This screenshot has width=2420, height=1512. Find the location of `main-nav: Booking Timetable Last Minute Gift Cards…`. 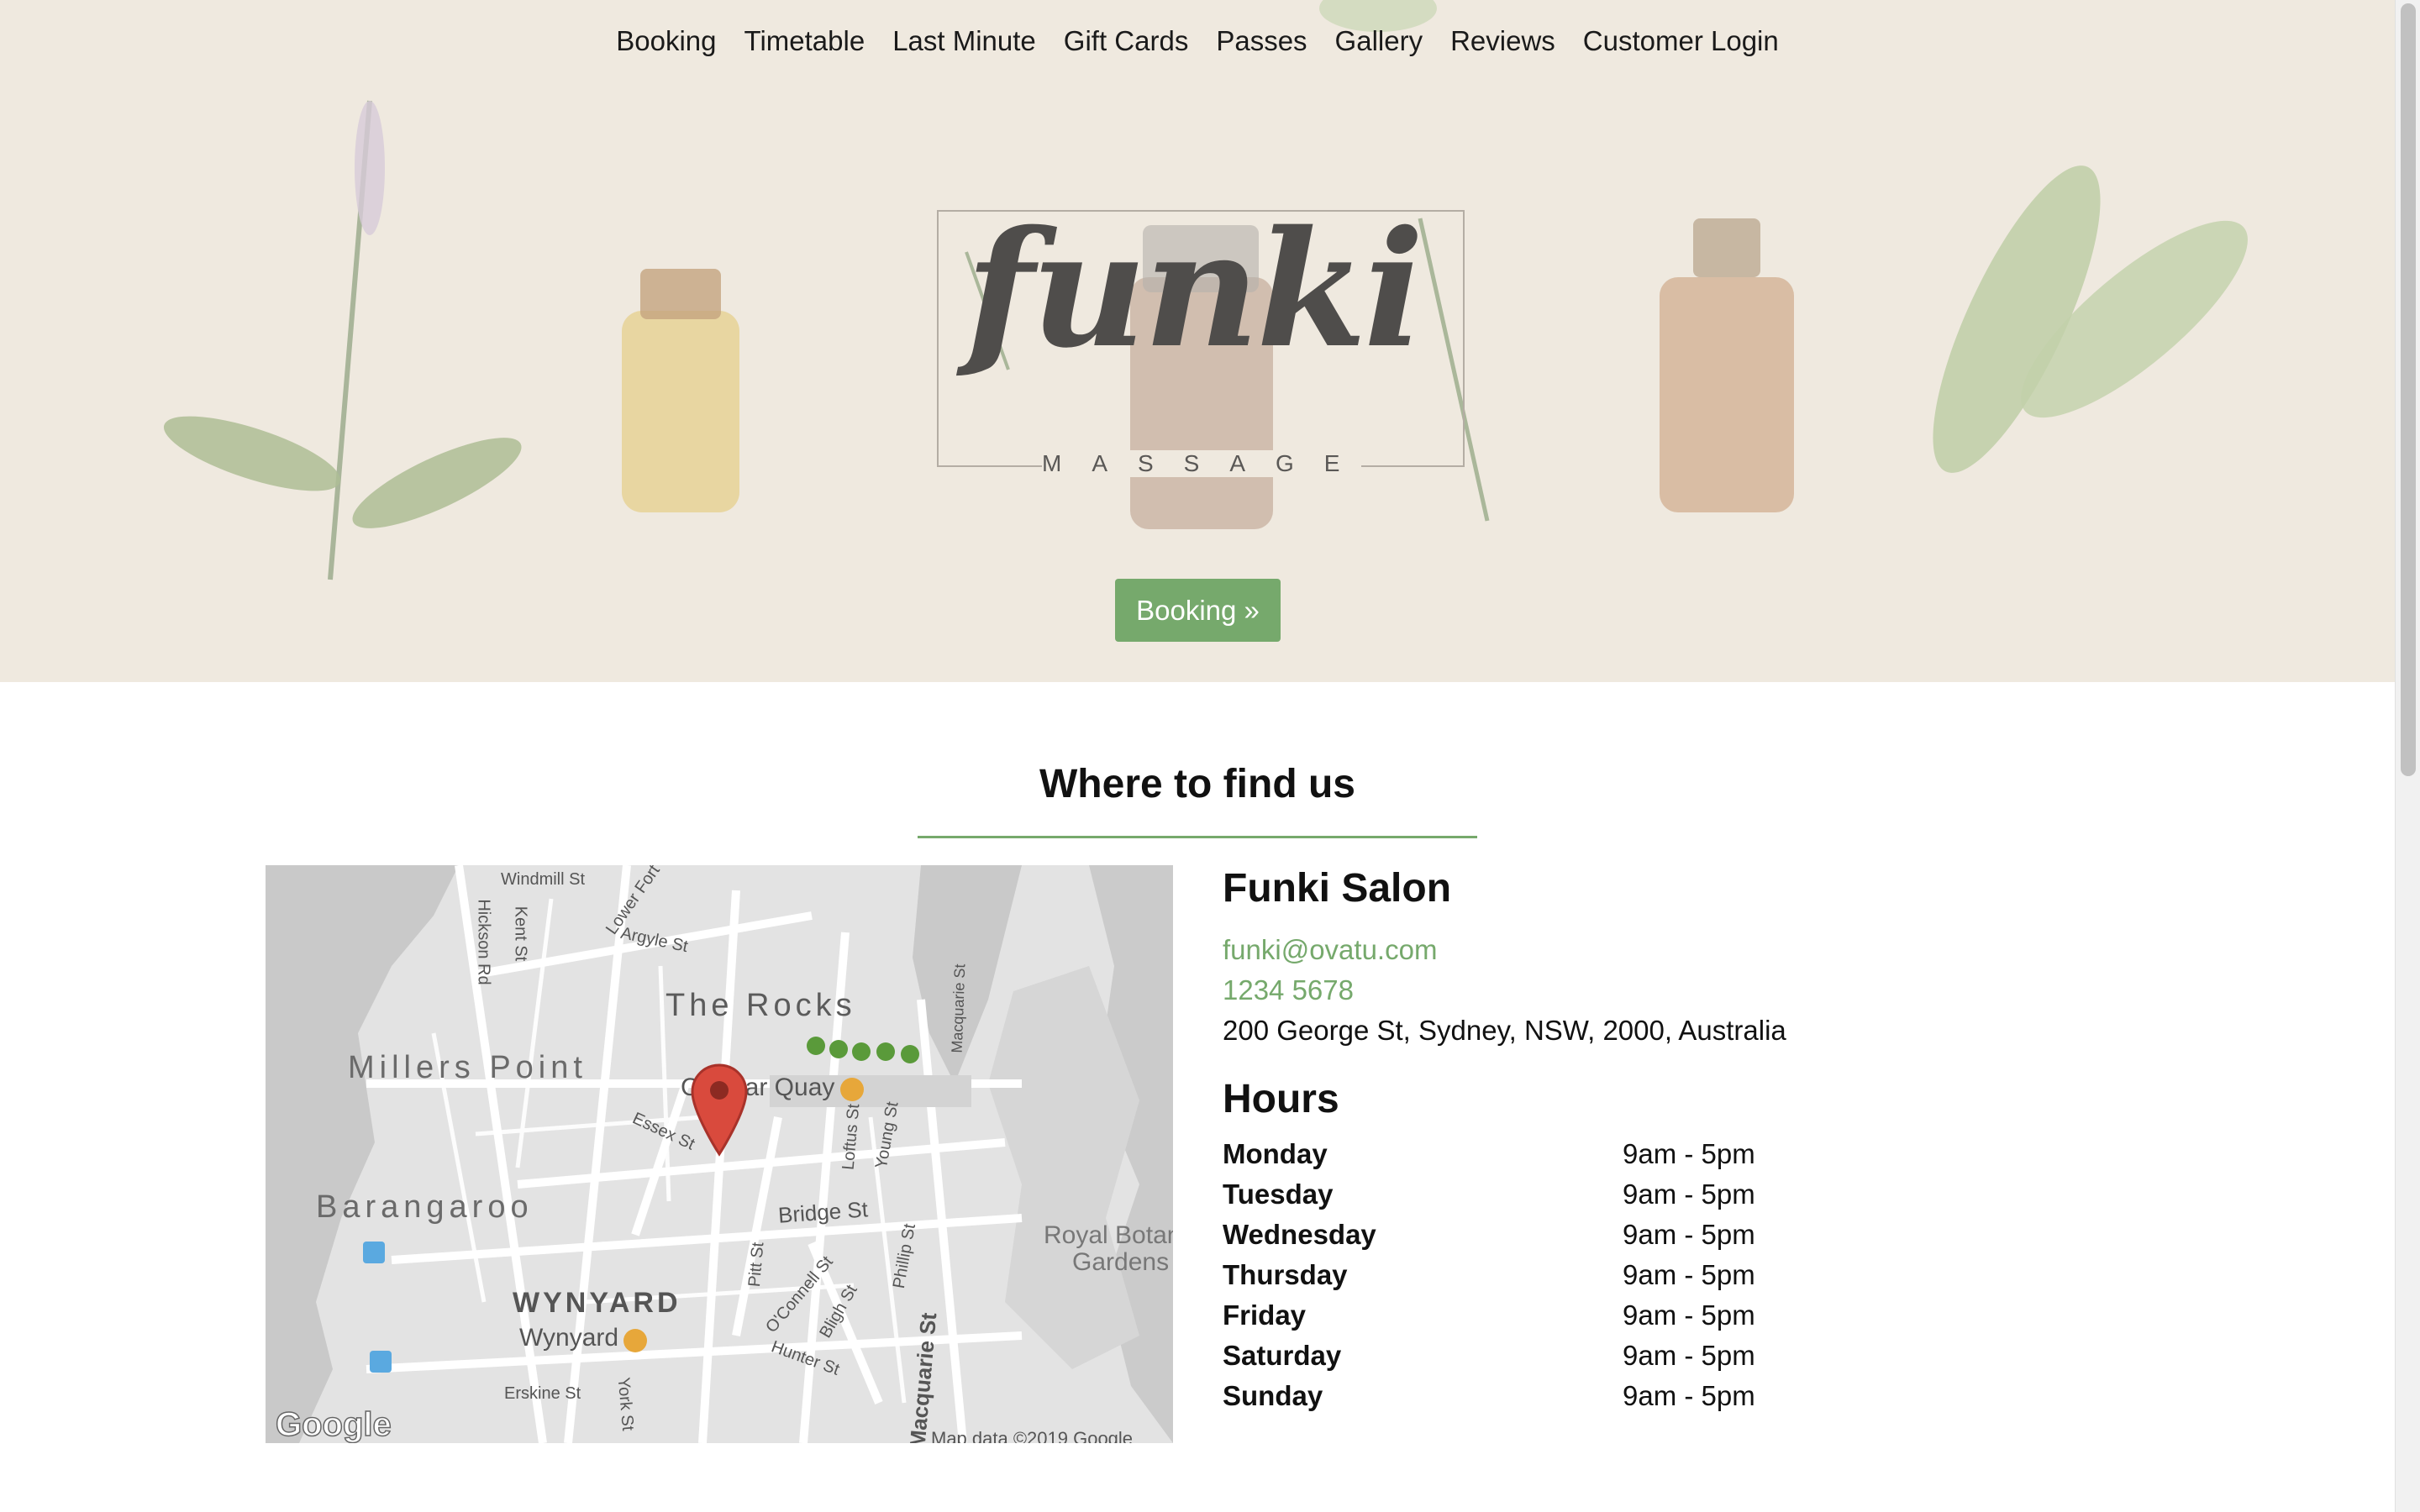

main-nav: Booking Timetable Last Minute Gift Cards… is located at coordinates (1197, 41).